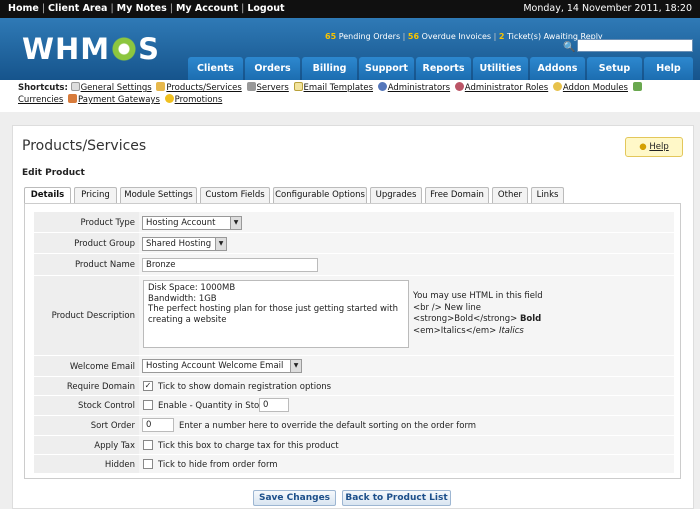 The height and width of the screenshot is (509, 700). I want to click on tab-other: Other, so click(510, 195).